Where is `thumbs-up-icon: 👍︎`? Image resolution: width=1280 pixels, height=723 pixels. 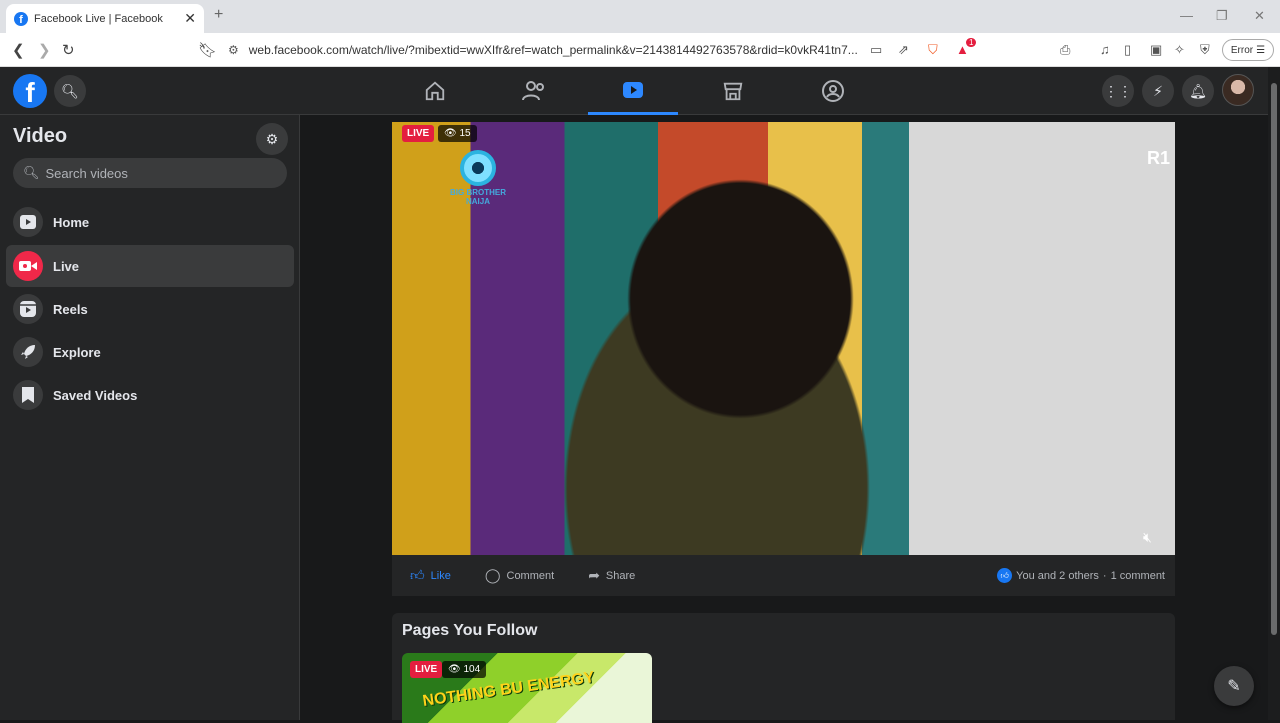
thumbs-up-icon: 👍︎ is located at coordinates (417, 575).